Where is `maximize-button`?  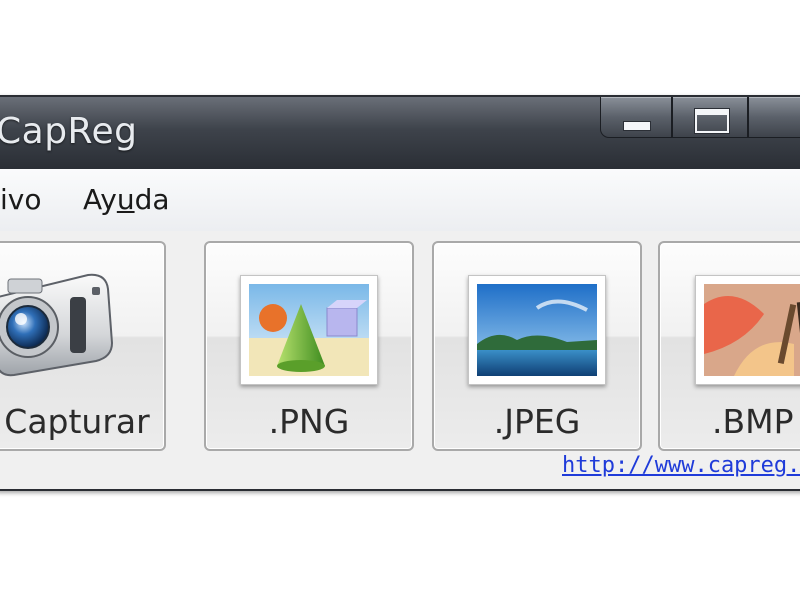
maximize-button is located at coordinates (710, 117).